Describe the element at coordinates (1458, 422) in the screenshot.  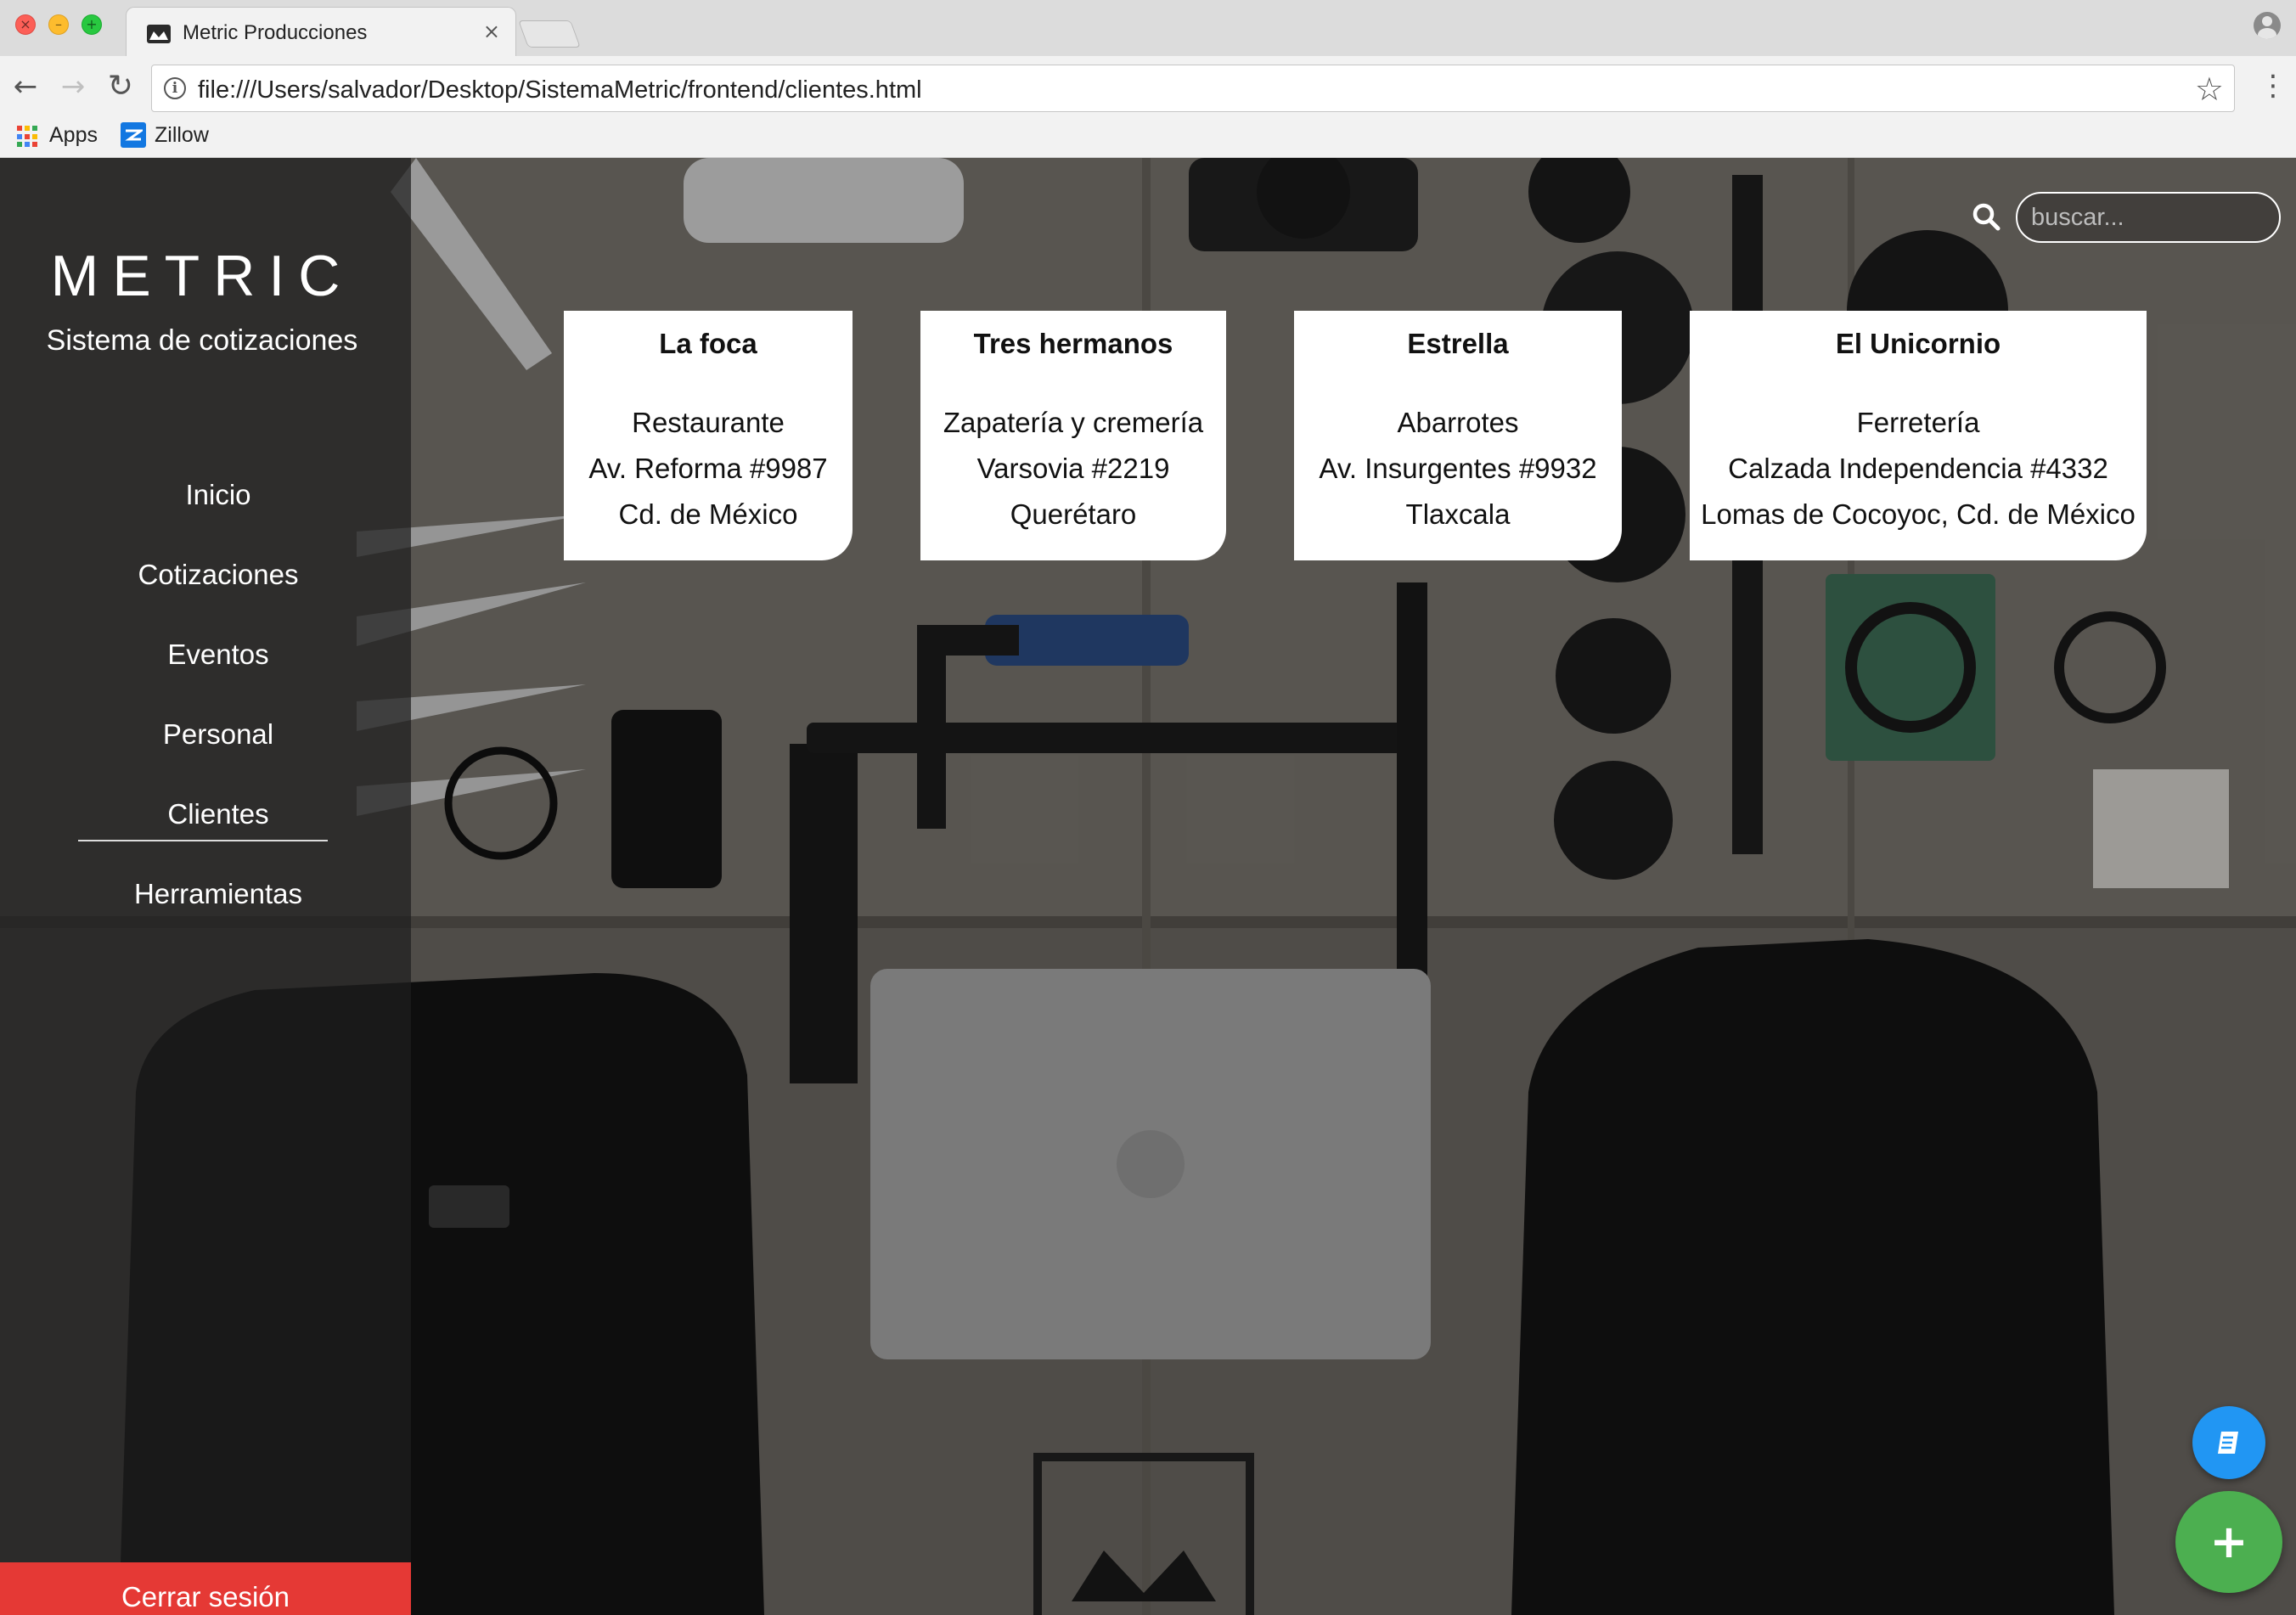
I see `client-type: Abarrotes` at that location.